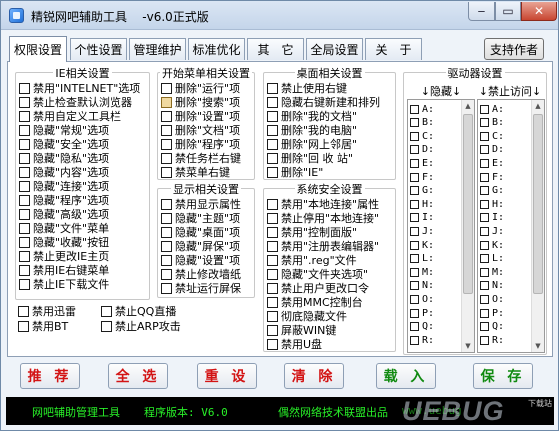 Image resolution: width=559 pixels, height=431 pixels. I want to click on drive-deny-scrollbar: ▲ ▼, so click(537, 226).